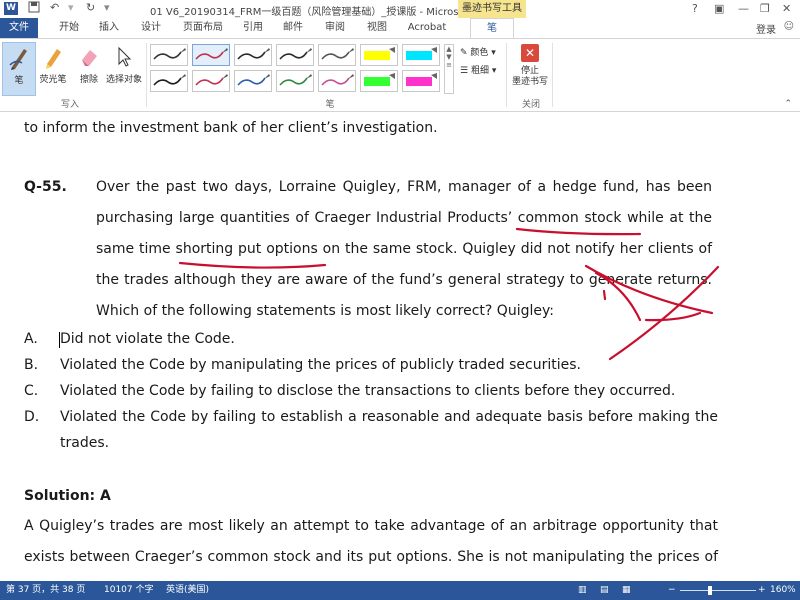 Image resolution: width=800 pixels, height=600 pixels. I want to click on read-mode-icon: ▥, so click(582, 590).